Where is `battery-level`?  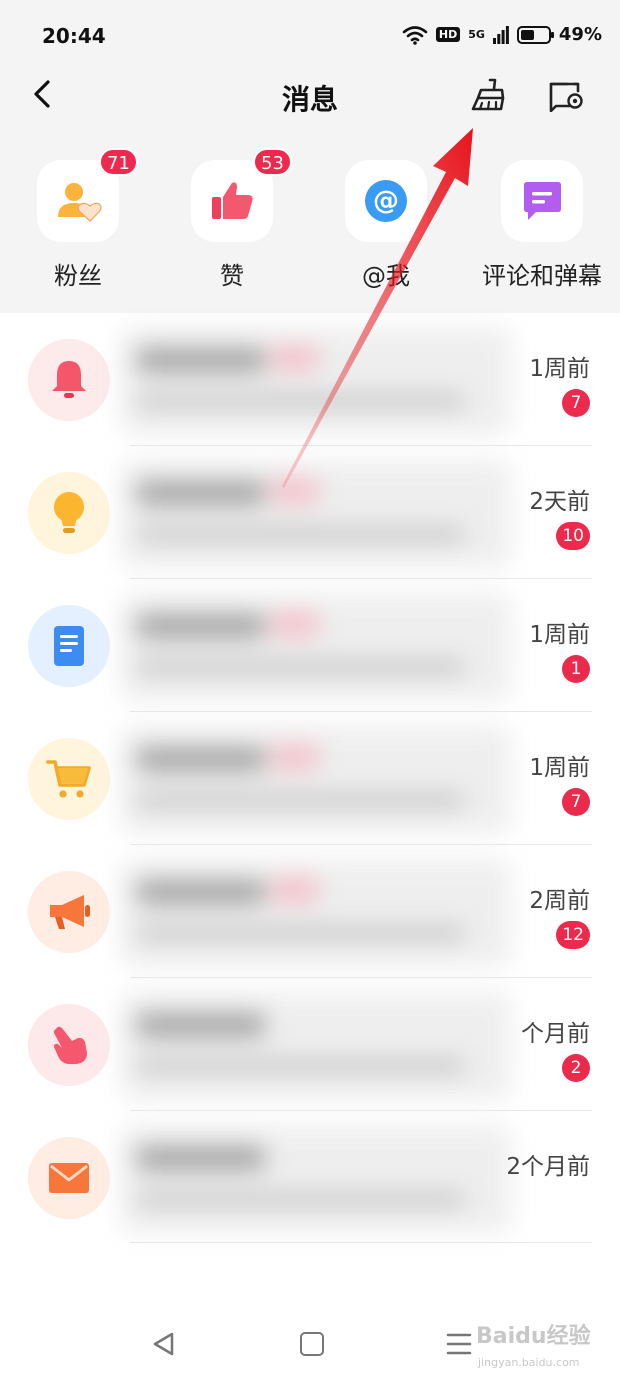
battery-level is located at coordinates (527, 34).